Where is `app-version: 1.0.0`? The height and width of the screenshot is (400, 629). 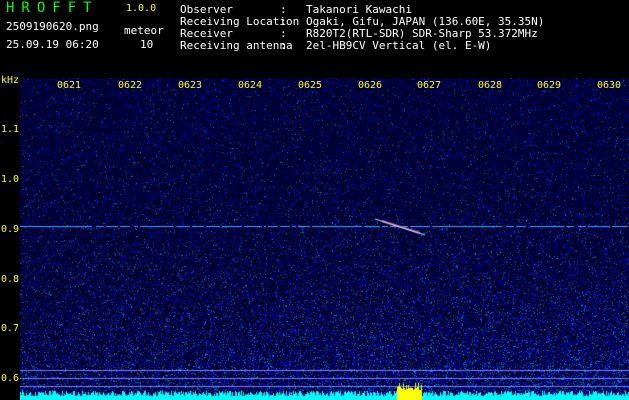
app-version: 1.0.0 is located at coordinates (141, 8).